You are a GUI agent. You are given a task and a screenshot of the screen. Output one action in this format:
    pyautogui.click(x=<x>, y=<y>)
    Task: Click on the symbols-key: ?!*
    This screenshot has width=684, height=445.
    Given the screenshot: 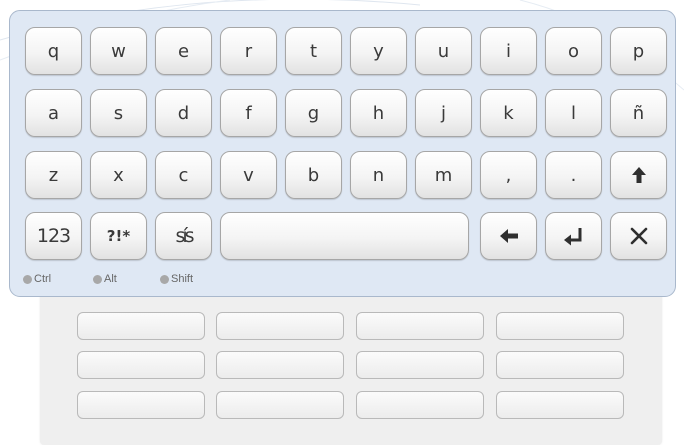 What is the action you would take?
    pyautogui.click(x=118, y=236)
    